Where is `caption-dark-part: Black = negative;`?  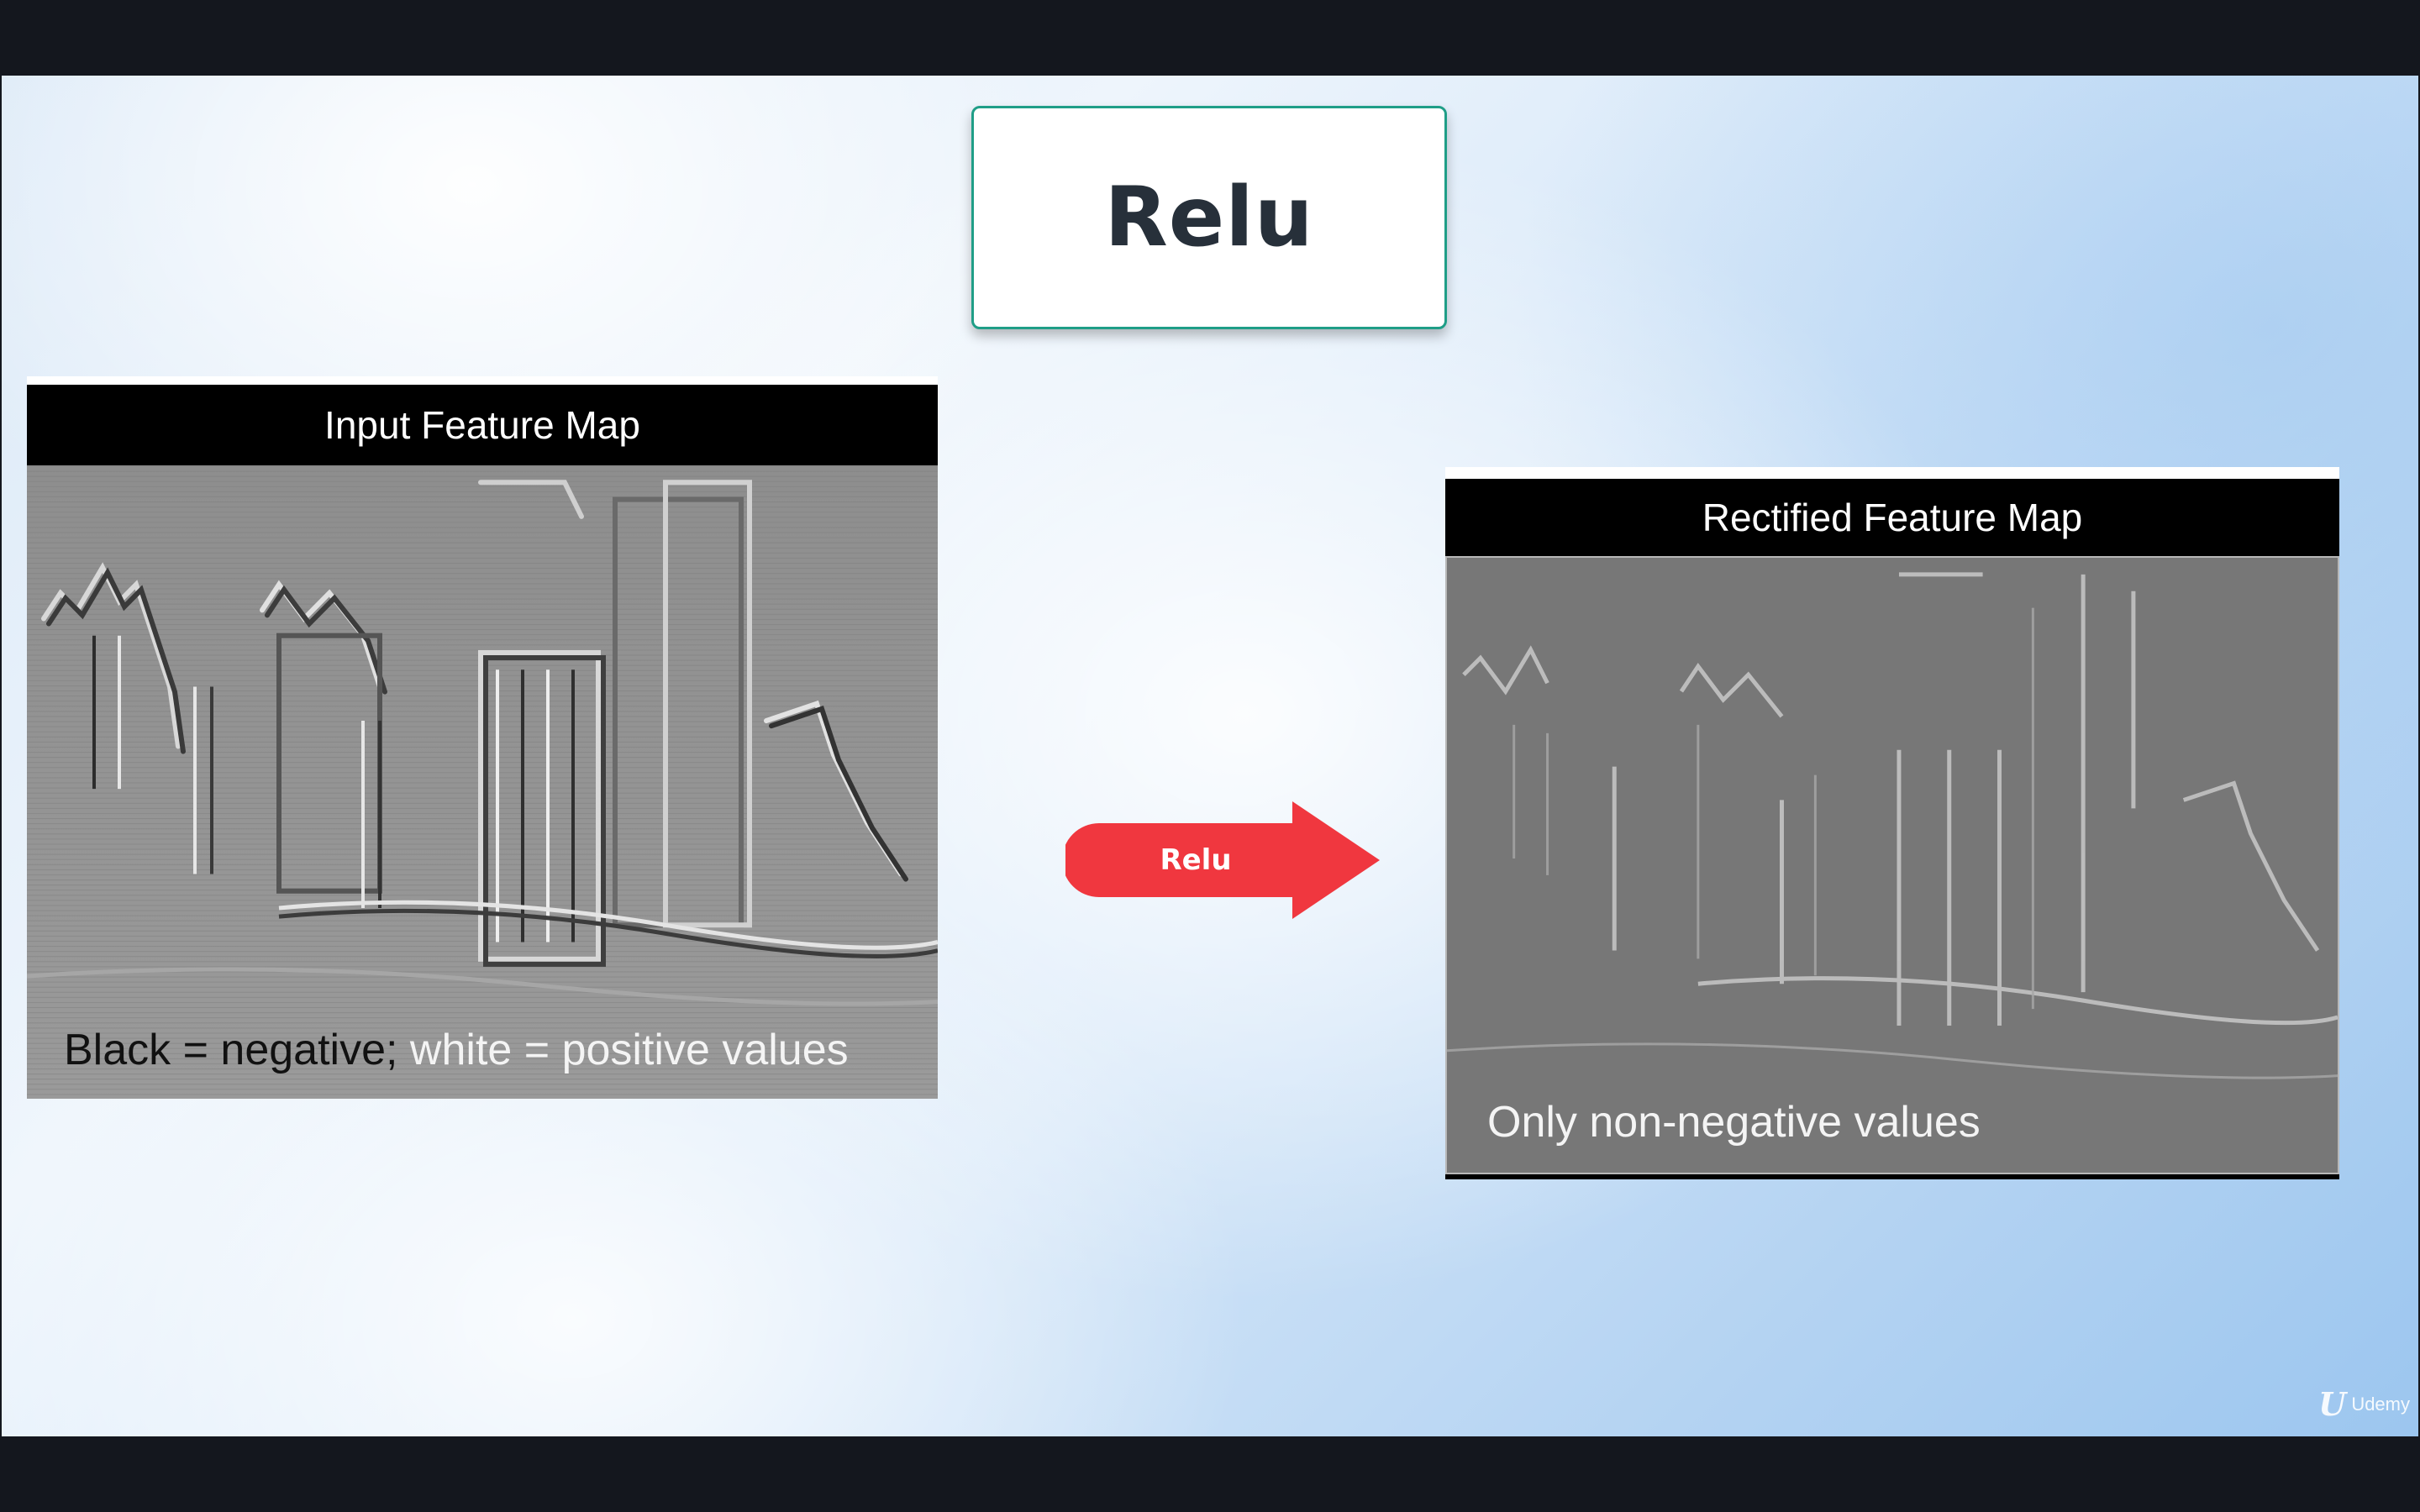
caption-dark-part: Black = negative; is located at coordinates (231, 1050).